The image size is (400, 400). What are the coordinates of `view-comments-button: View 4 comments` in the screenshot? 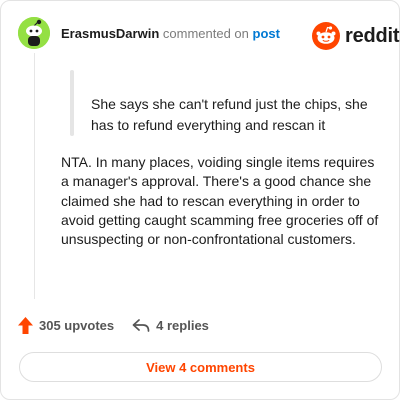 It's located at (200, 367).